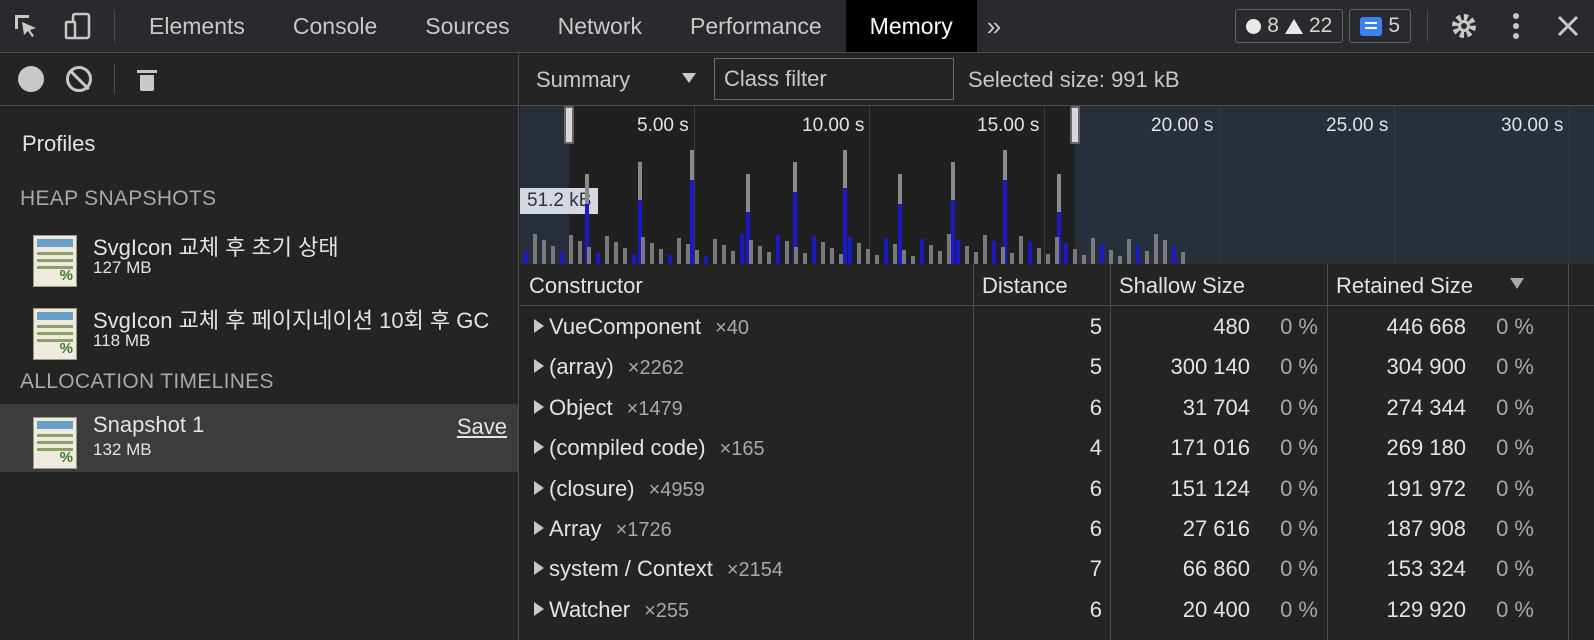  I want to click on class-filter-input, so click(834, 79).